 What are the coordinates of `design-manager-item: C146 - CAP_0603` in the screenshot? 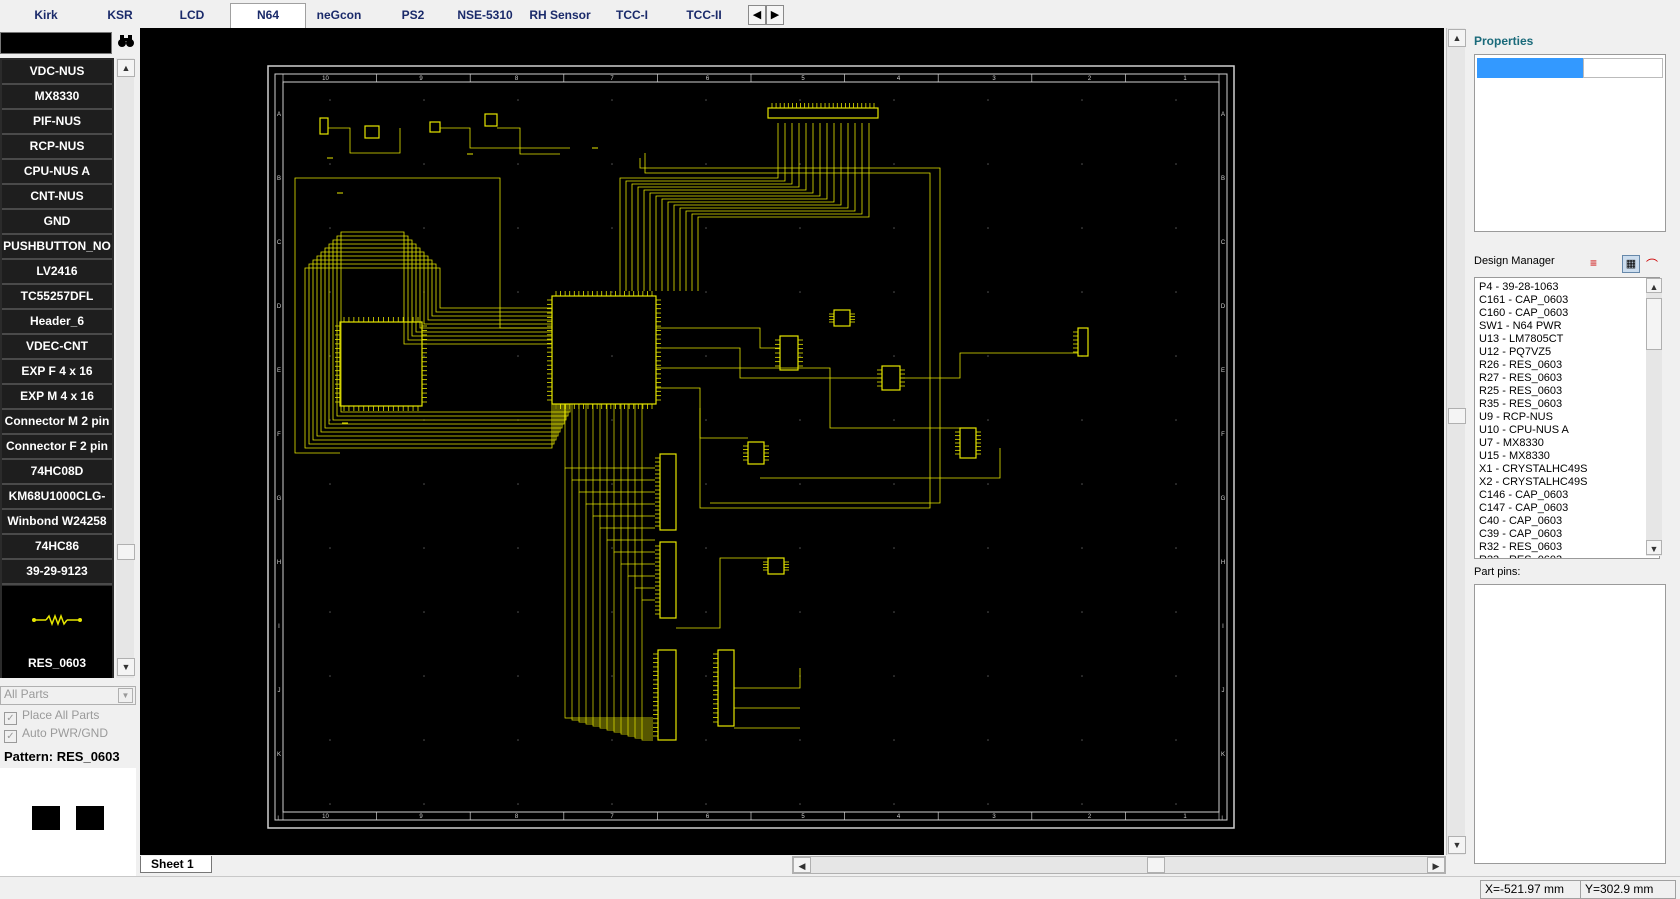 It's located at (1523, 495).